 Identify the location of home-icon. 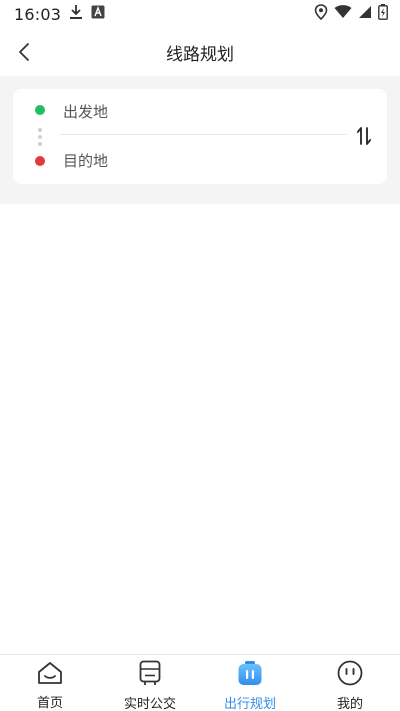
(50, 672).